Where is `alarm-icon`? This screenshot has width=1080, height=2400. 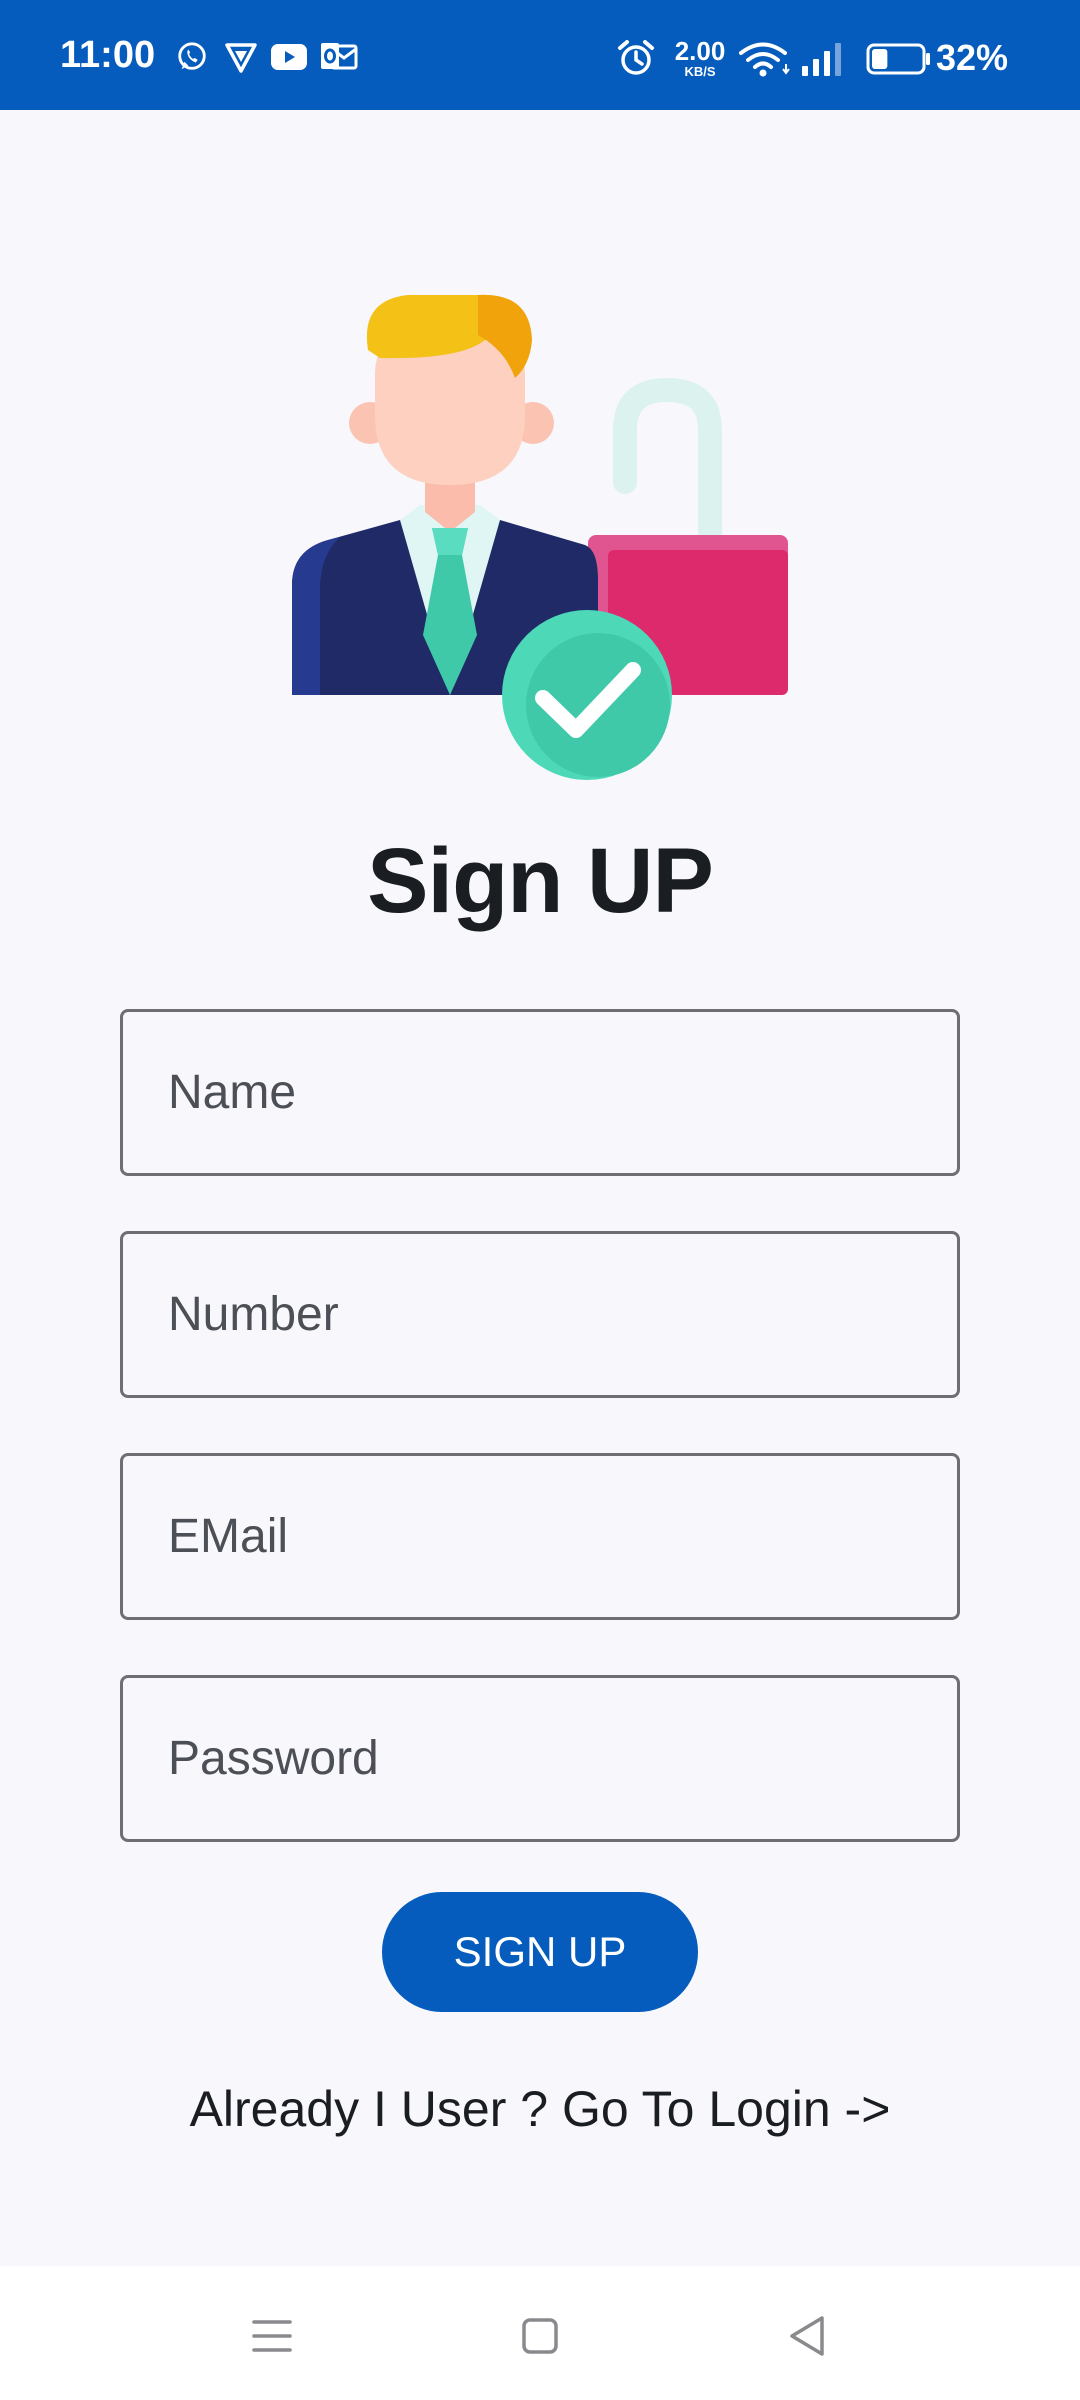
alarm-icon is located at coordinates (636, 57).